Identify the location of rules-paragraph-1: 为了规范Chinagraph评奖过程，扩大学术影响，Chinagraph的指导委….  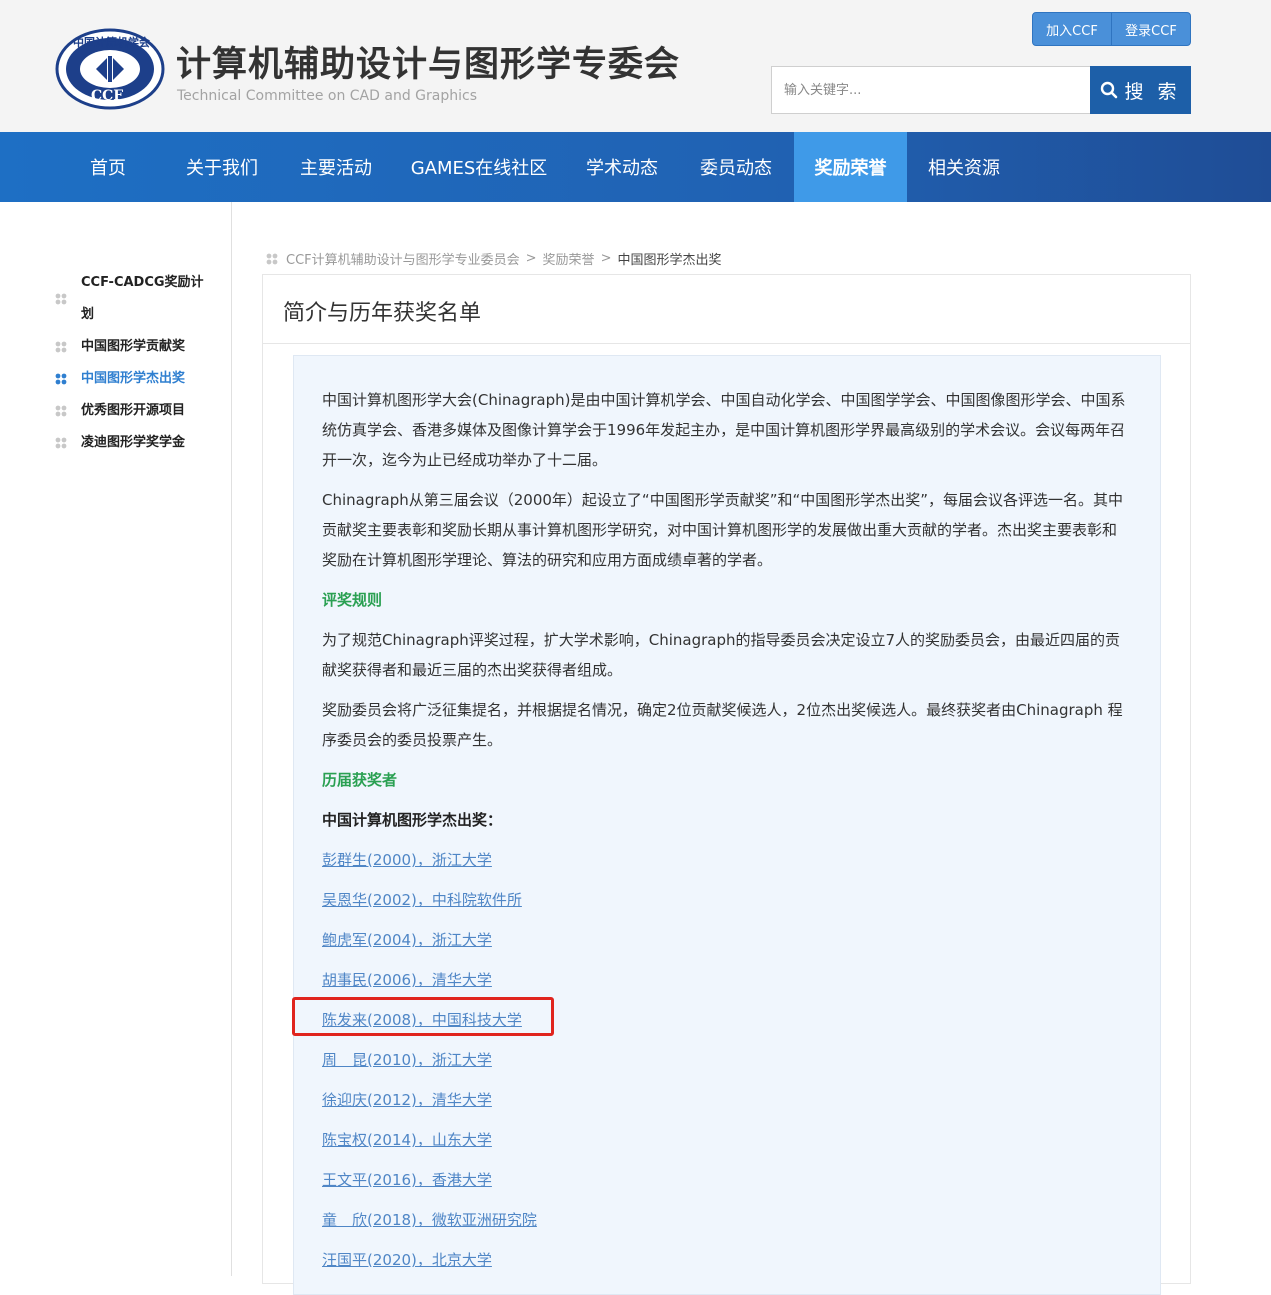
(721, 655).